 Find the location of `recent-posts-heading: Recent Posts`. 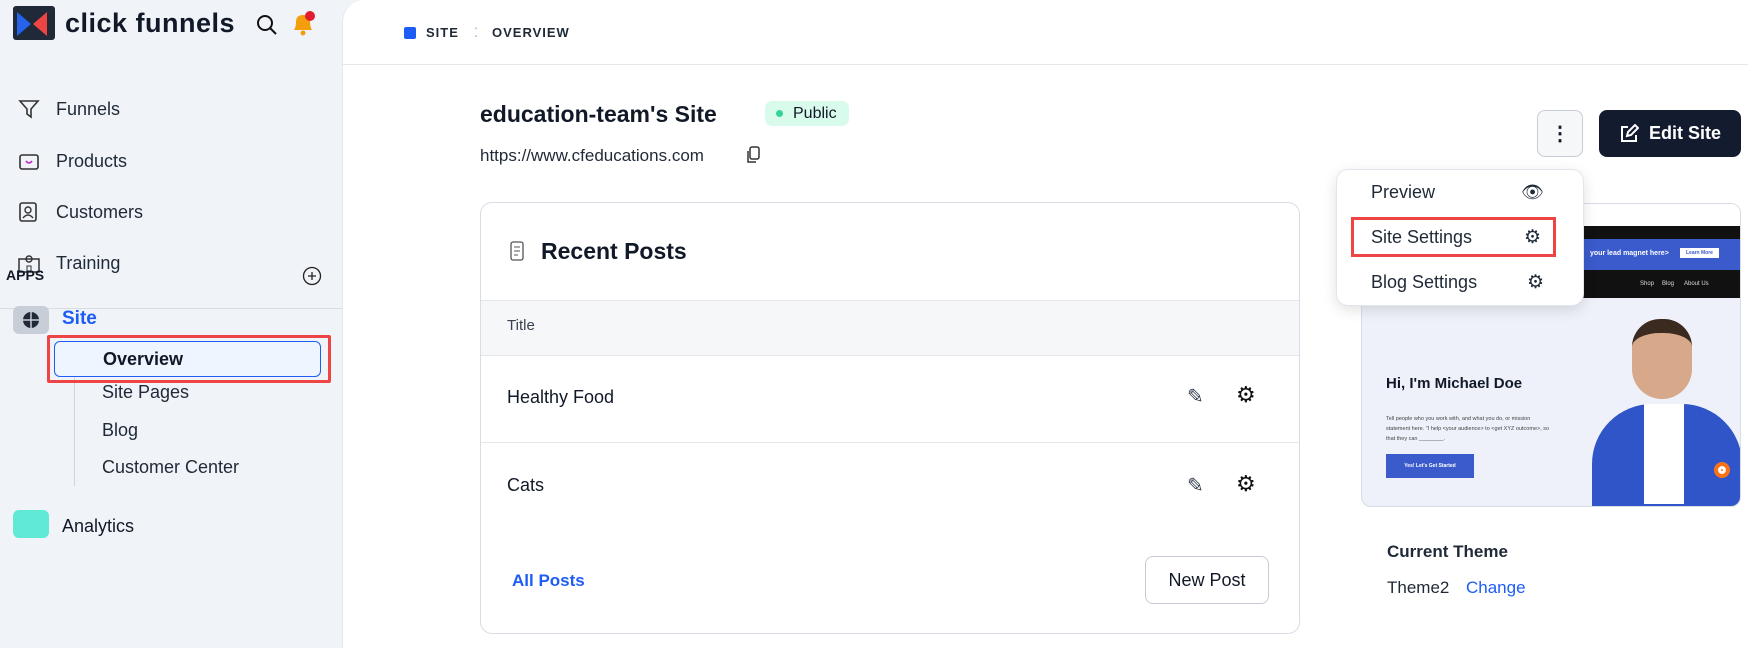

recent-posts-heading: Recent Posts is located at coordinates (614, 251).